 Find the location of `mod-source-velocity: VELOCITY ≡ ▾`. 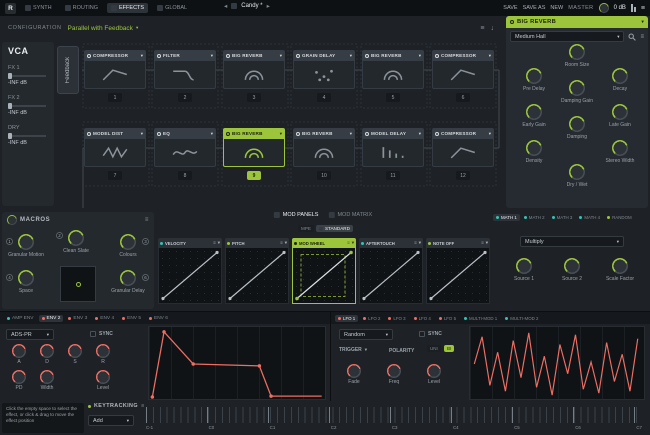

mod-source-velocity: VELOCITY ≡ ▾ is located at coordinates (190, 272).